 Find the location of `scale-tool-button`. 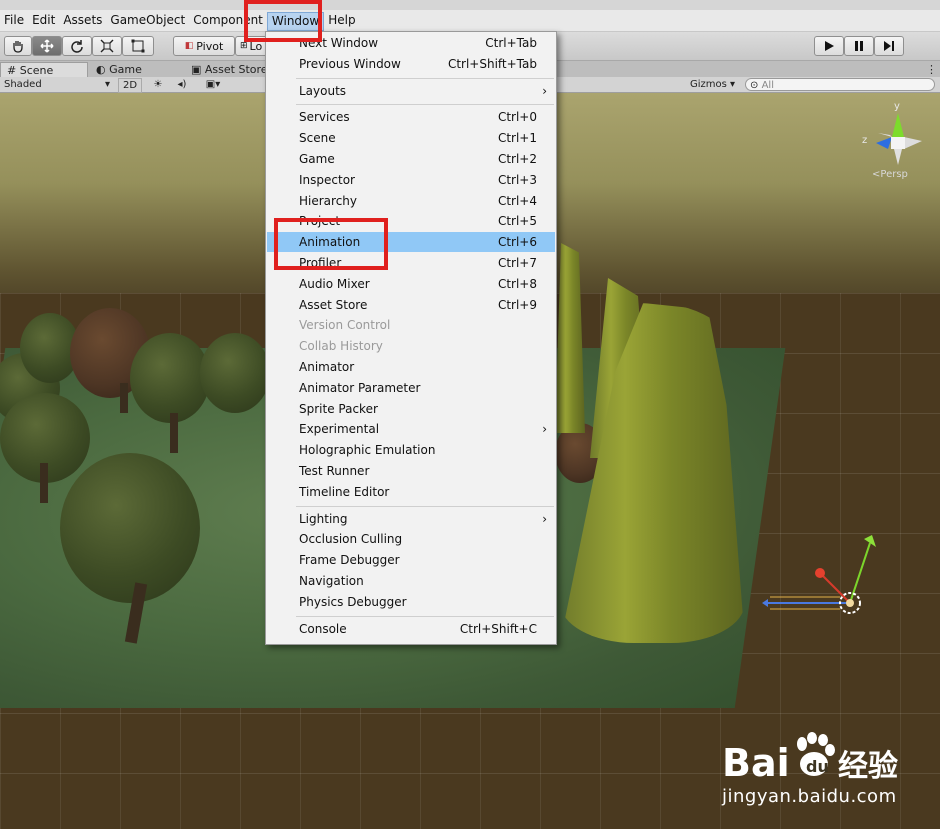

scale-tool-button is located at coordinates (107, 46).